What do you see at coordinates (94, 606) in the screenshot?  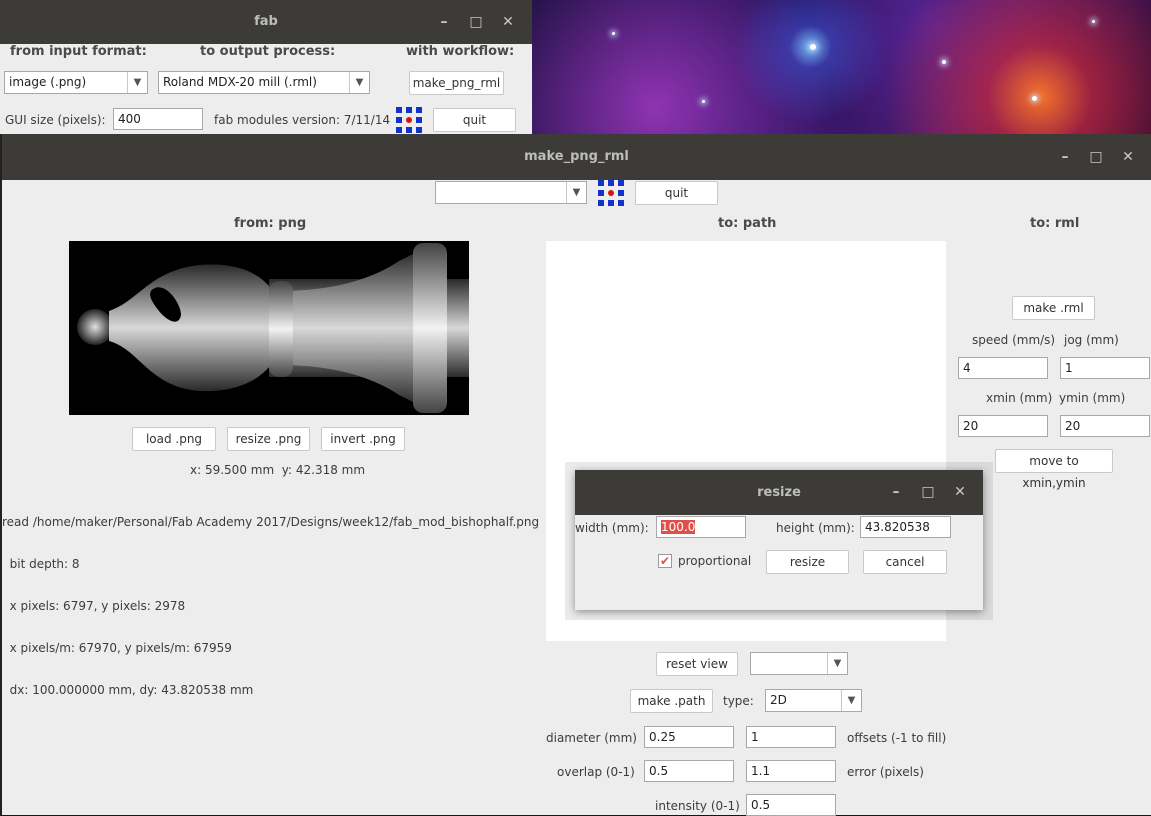 I see `info-line: x pixels: 6797, y pixels: 2978` at bounding box center [94, 606].